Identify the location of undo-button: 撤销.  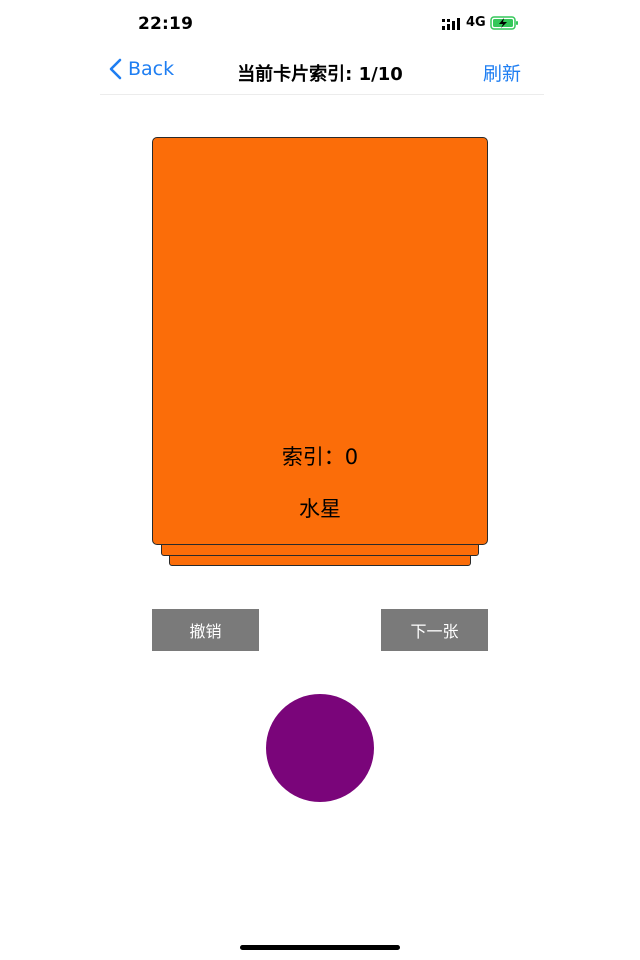
(205, 630).